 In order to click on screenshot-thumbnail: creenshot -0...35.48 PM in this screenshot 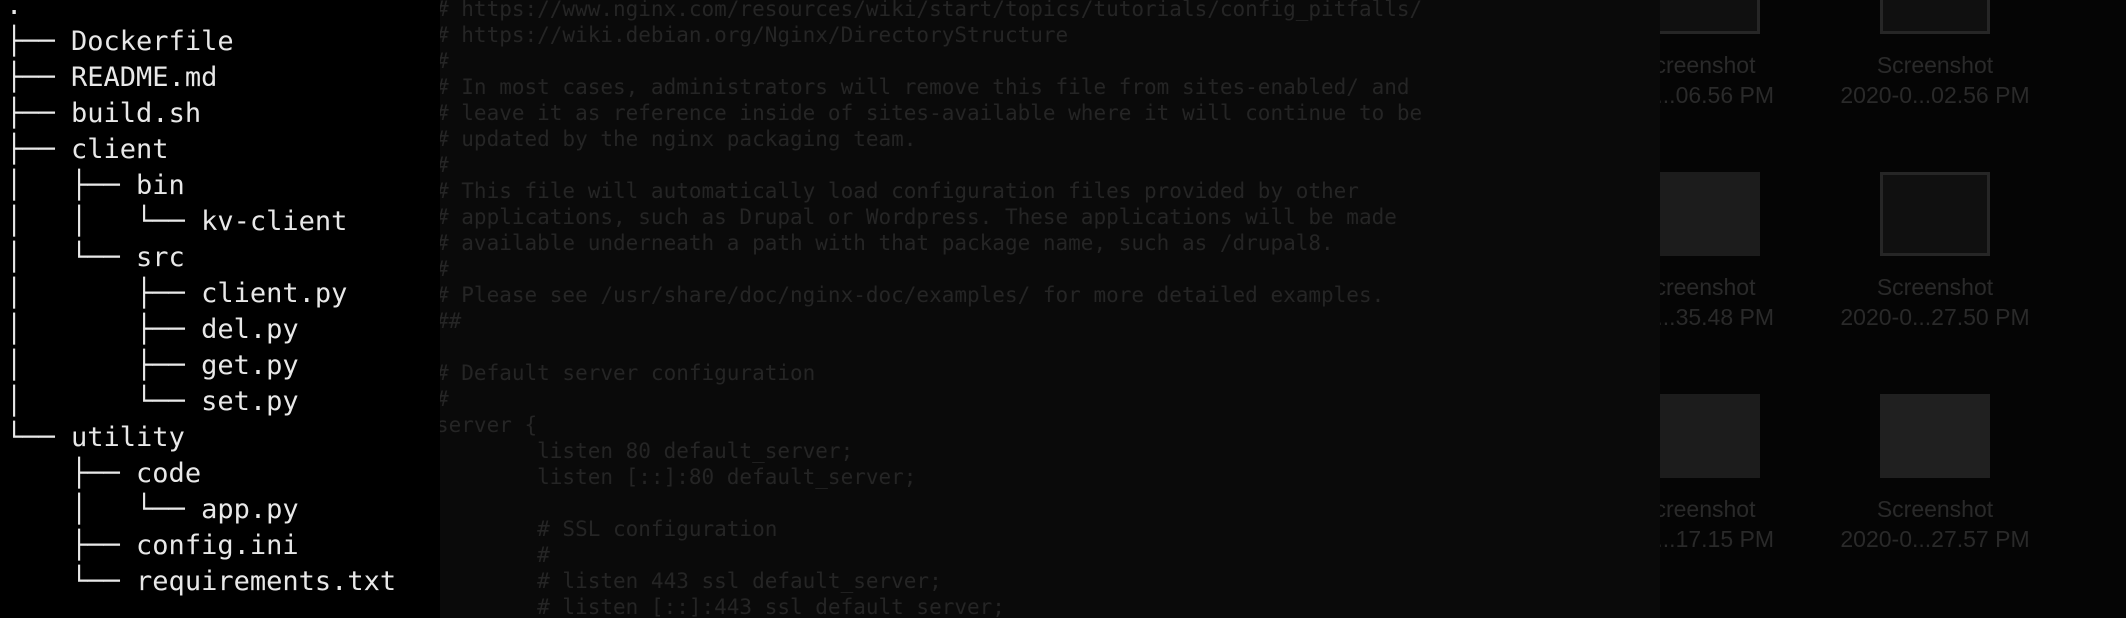, I will do `click(1740, 252)`.